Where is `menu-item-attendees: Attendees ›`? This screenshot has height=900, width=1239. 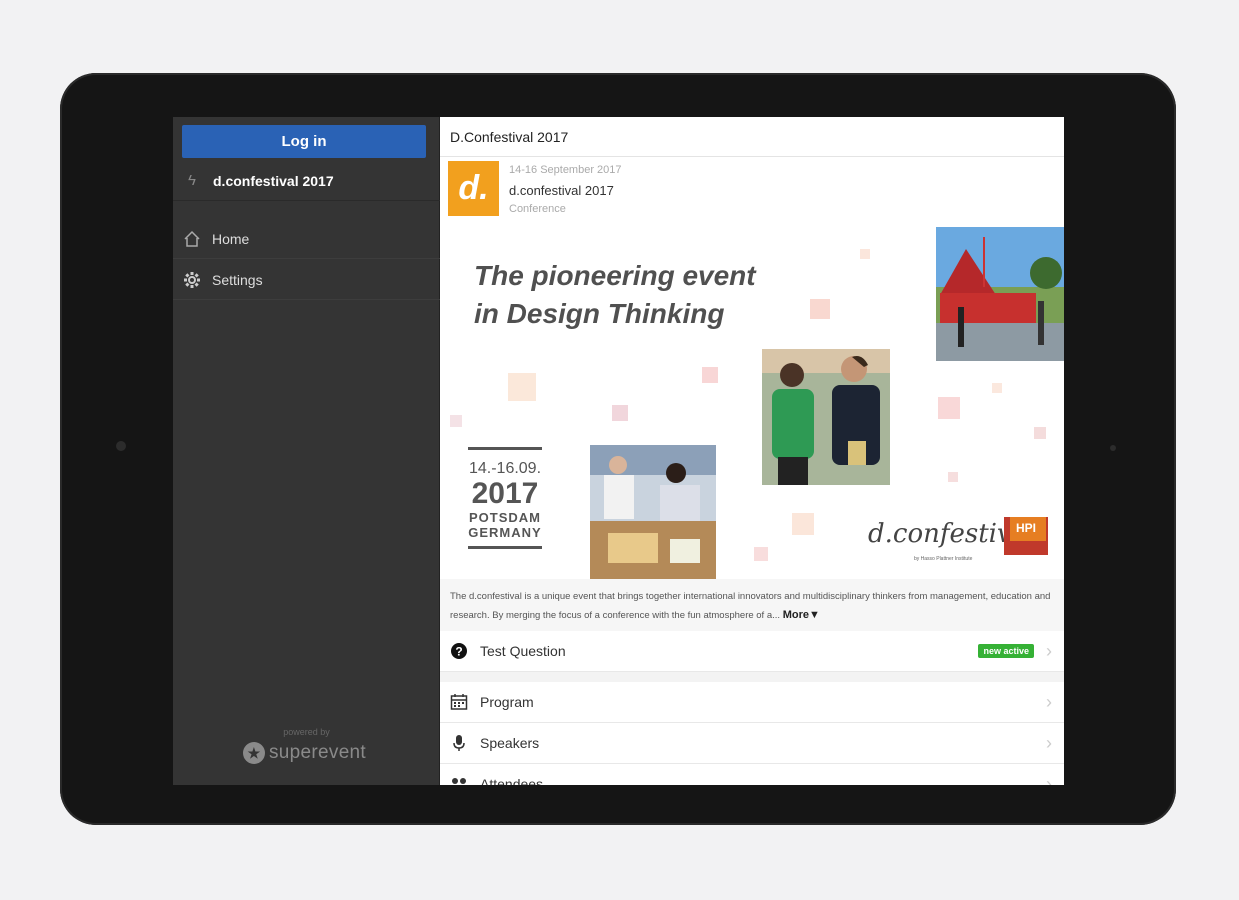 menu-item-attendees: Attendees › is located at coordinates (752, 774).